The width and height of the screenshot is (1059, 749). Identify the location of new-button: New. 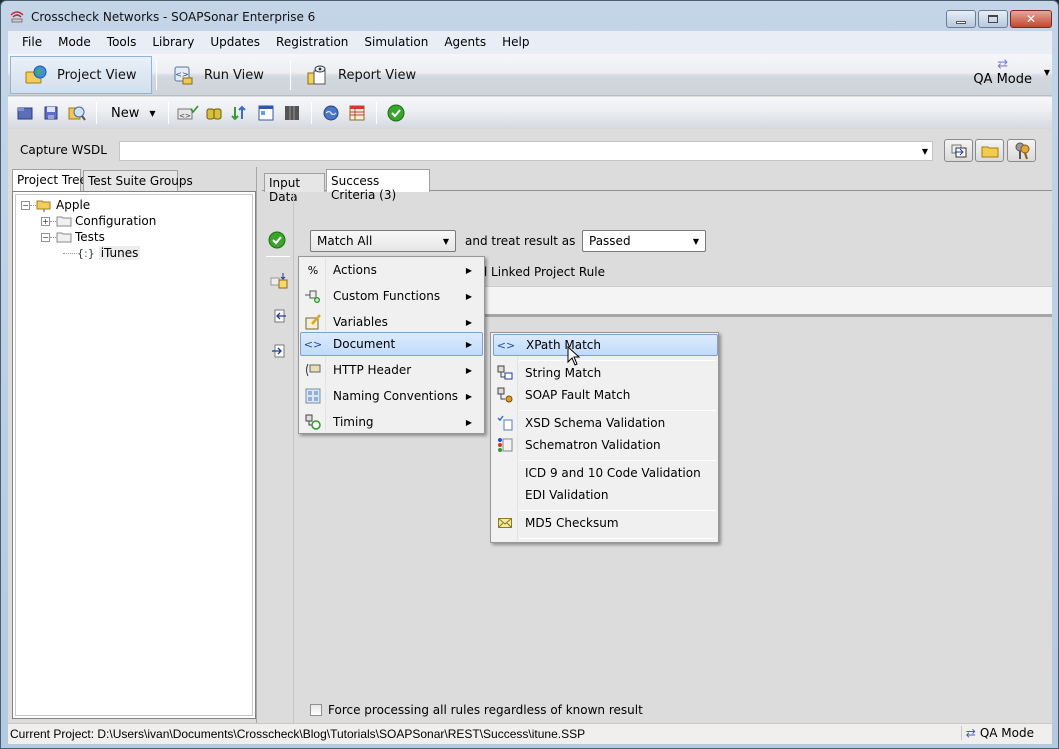
(125, 113).